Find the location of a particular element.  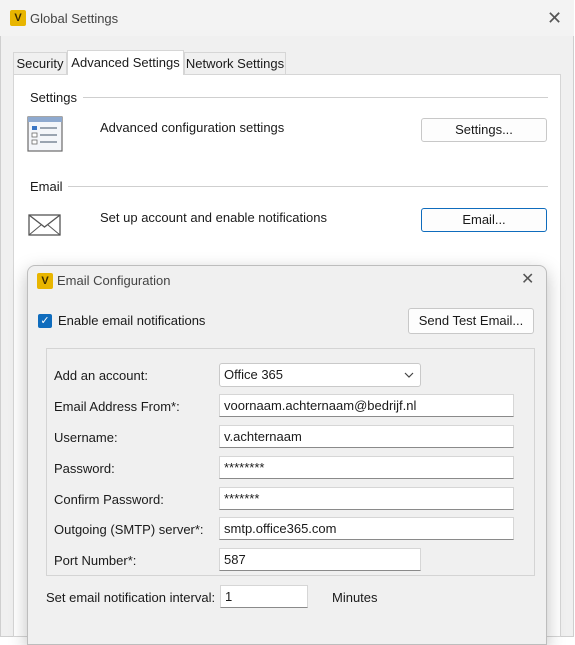

settings-list-icon is located at coordinates (45, 134).